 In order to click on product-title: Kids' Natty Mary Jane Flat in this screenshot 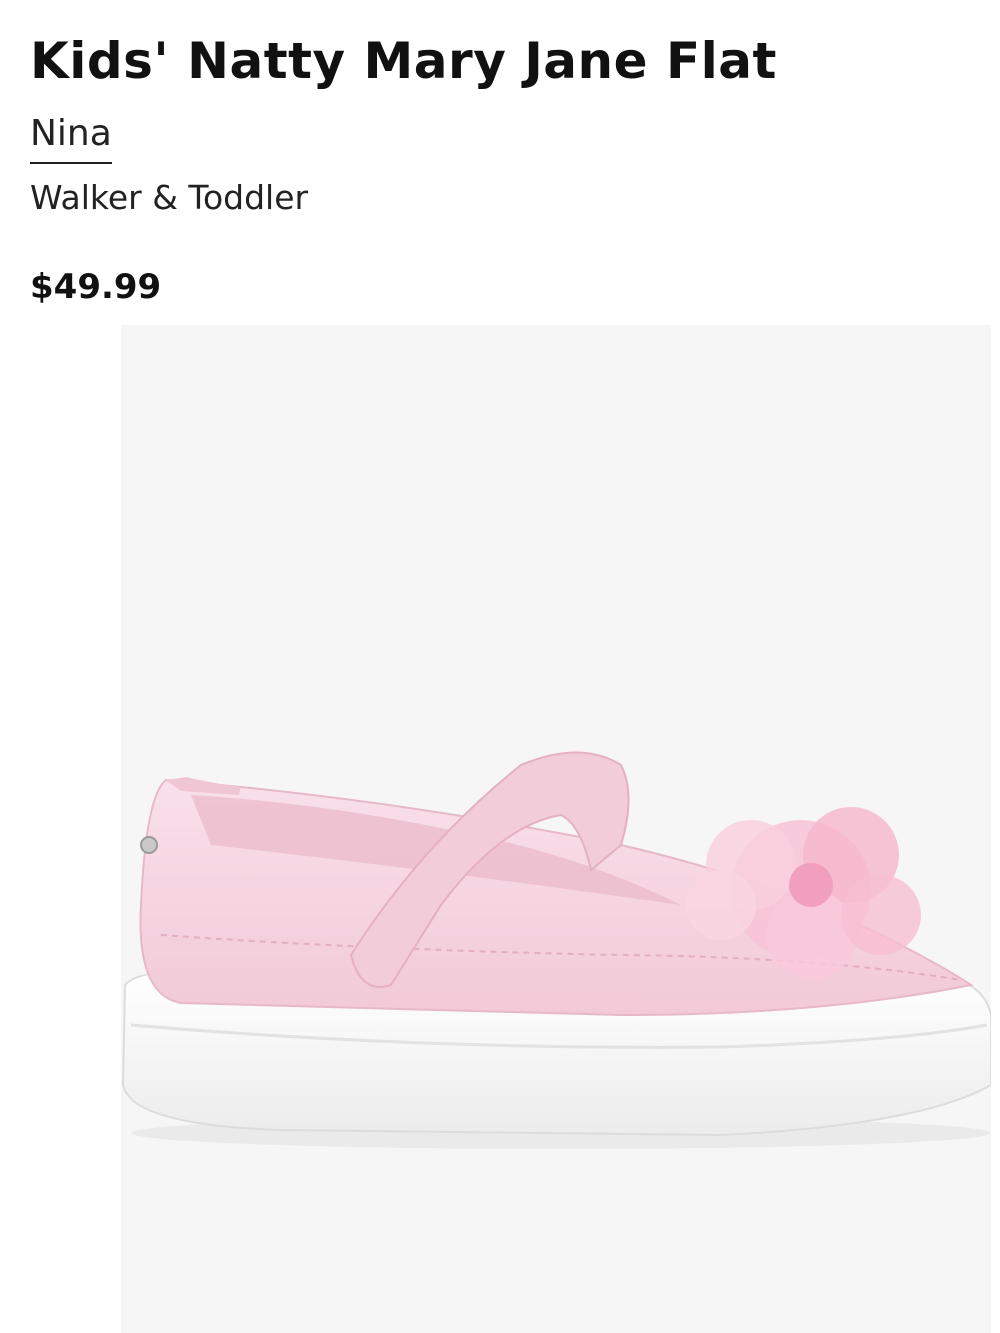, I will do `click(403, 61)`.